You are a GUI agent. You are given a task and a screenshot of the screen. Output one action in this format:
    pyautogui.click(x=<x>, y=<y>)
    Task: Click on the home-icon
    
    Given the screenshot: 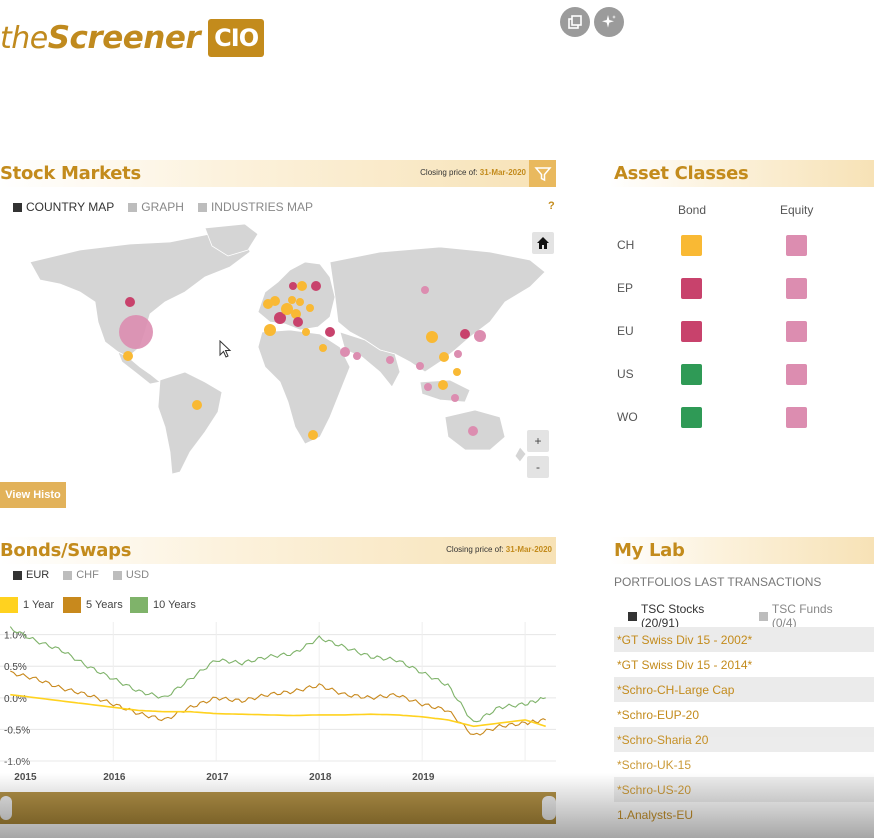 What is the action you would take?
    pyautogui.click(x=543, y=243)
    